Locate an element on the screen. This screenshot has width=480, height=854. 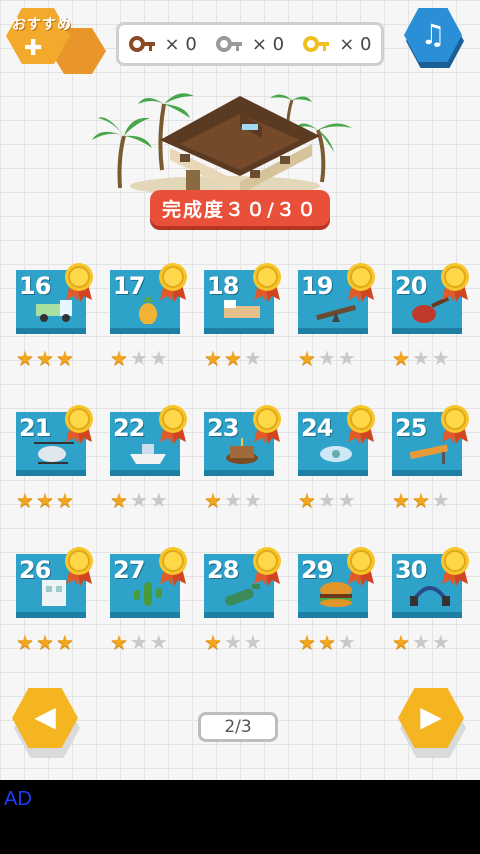
level-stars-22: ★ ★ ★ is located at coordinates (139, 500).